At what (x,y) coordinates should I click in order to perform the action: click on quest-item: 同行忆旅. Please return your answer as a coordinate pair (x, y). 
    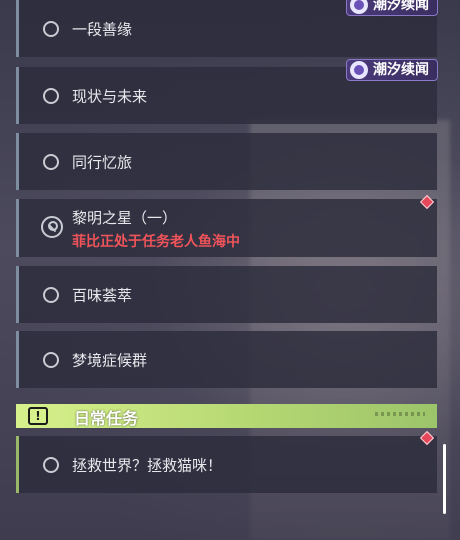
    Looking at the image, I should click on (226, 161).